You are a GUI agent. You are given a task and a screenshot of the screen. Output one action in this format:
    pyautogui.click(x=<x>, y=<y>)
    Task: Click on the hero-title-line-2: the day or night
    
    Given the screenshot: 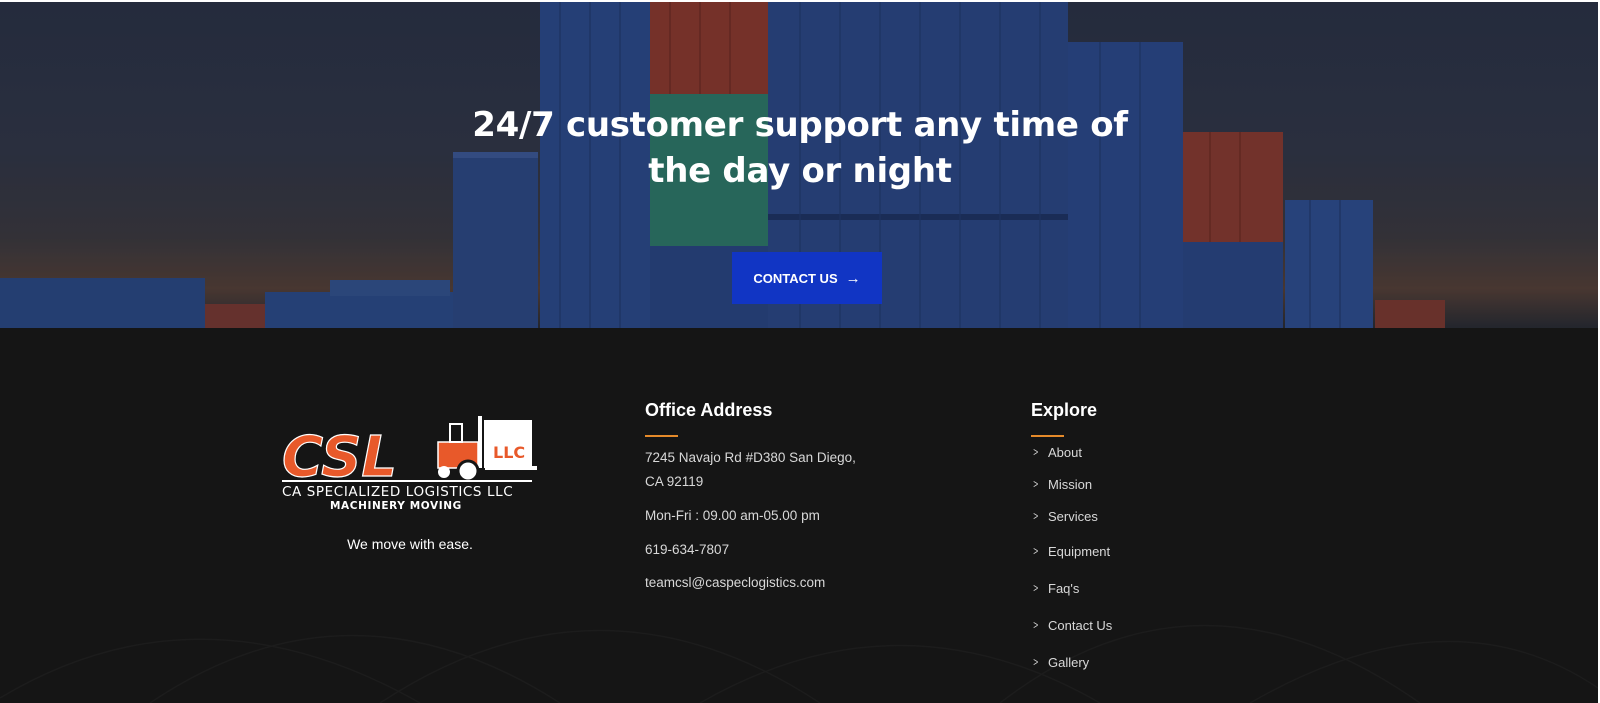 What is the action you would take?
    pyautogui.click(x=800, y=171)
    